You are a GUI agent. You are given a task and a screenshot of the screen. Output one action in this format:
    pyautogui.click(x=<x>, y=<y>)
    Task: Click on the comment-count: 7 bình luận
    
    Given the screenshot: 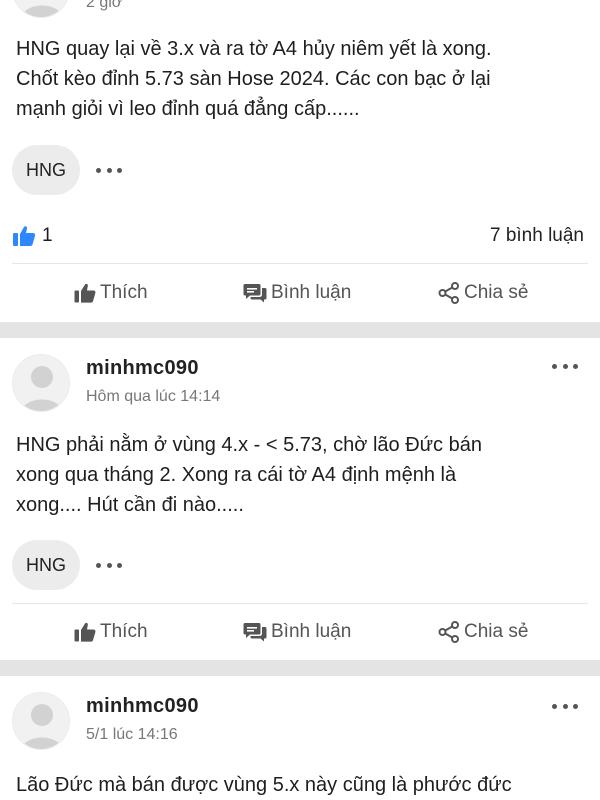 What is the action you would take?
    pyautogui.click(x=537, y=236)
    